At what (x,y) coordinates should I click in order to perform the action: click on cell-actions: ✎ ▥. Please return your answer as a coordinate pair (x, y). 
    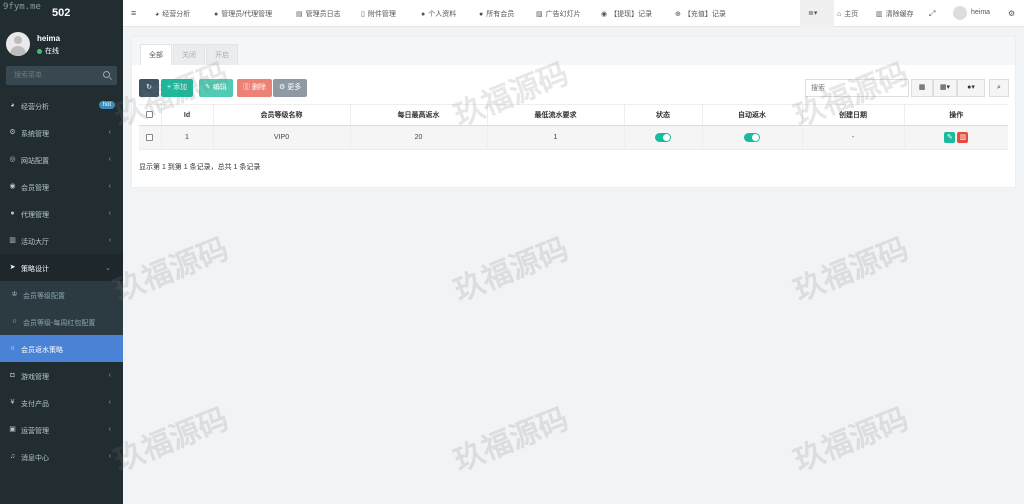
    Looking at the image, I should click on (955, 137).